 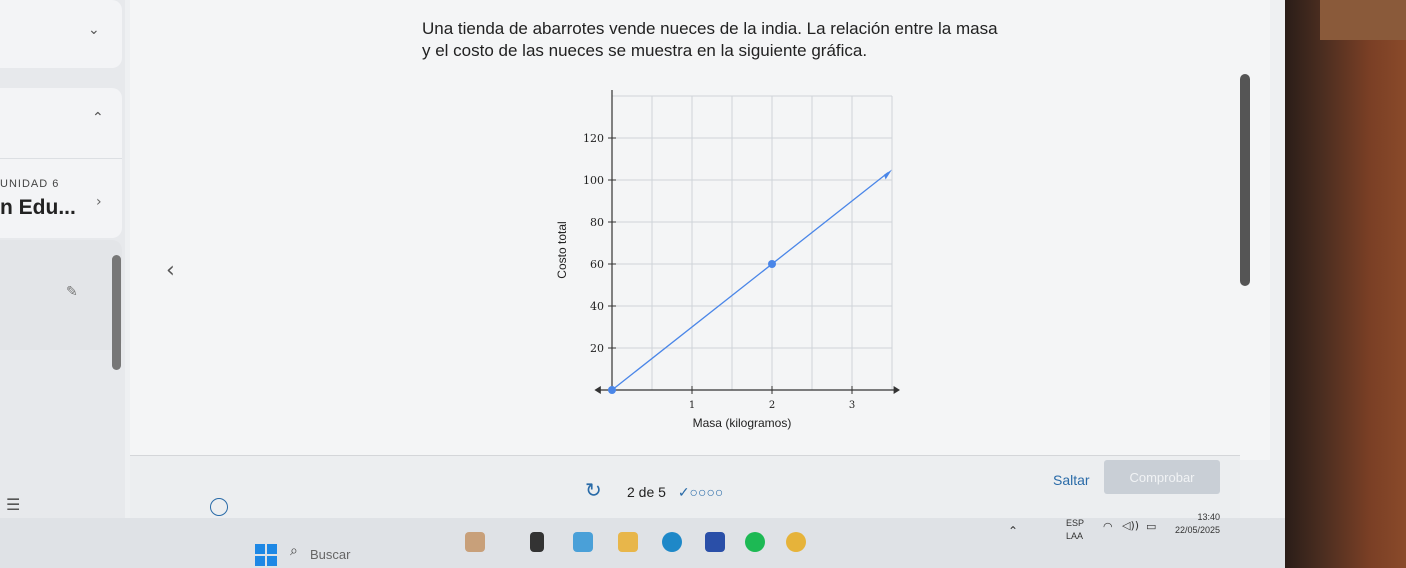 What do you see at coordinates (1208, 517) in the screenshot?
I see `clock-time: 13:40` at bounding box center [1208, 517].